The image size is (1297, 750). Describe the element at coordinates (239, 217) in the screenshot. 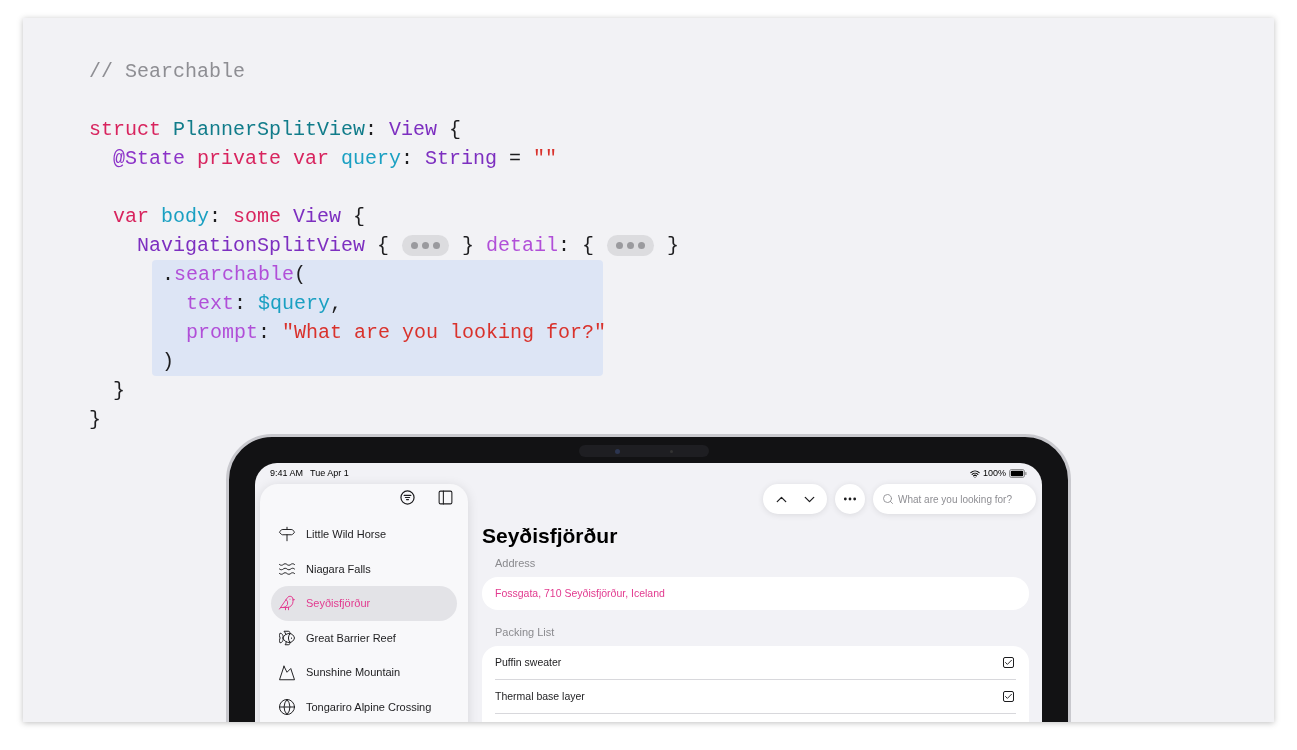

I see `code-line: var body: some View {` at that location.